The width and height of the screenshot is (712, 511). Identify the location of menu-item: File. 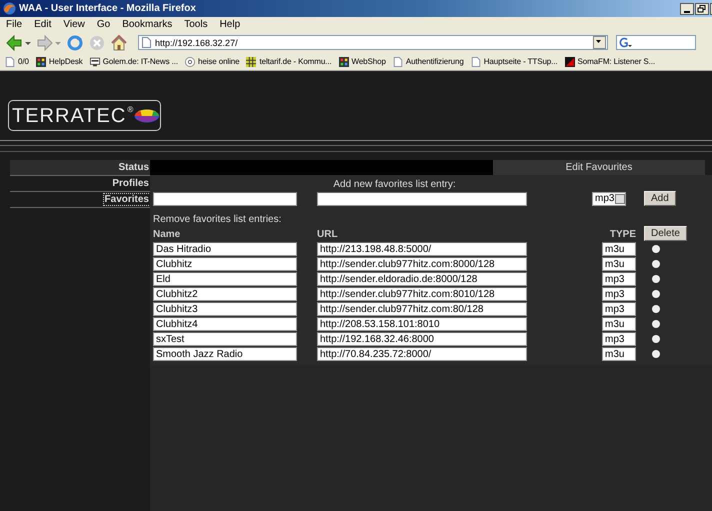
(14, 24).